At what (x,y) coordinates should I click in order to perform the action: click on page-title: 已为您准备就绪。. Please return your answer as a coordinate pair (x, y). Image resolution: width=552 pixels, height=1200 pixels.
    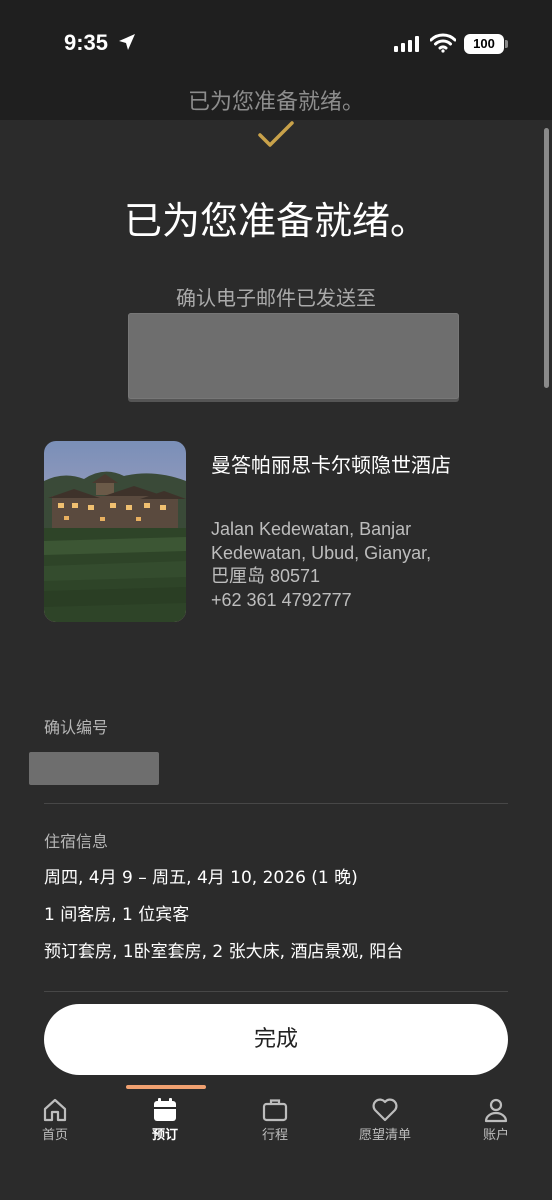
    Looking at the image, I should click on (275, 221).